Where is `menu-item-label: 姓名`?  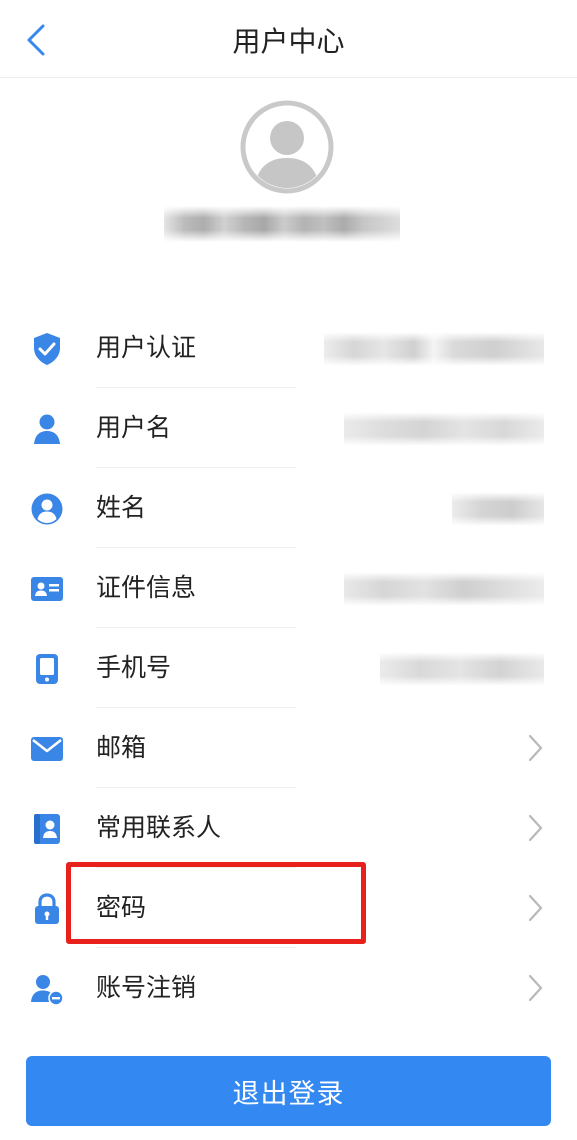 menu-item-label: 姓名 is located at coordinates (121, 507).